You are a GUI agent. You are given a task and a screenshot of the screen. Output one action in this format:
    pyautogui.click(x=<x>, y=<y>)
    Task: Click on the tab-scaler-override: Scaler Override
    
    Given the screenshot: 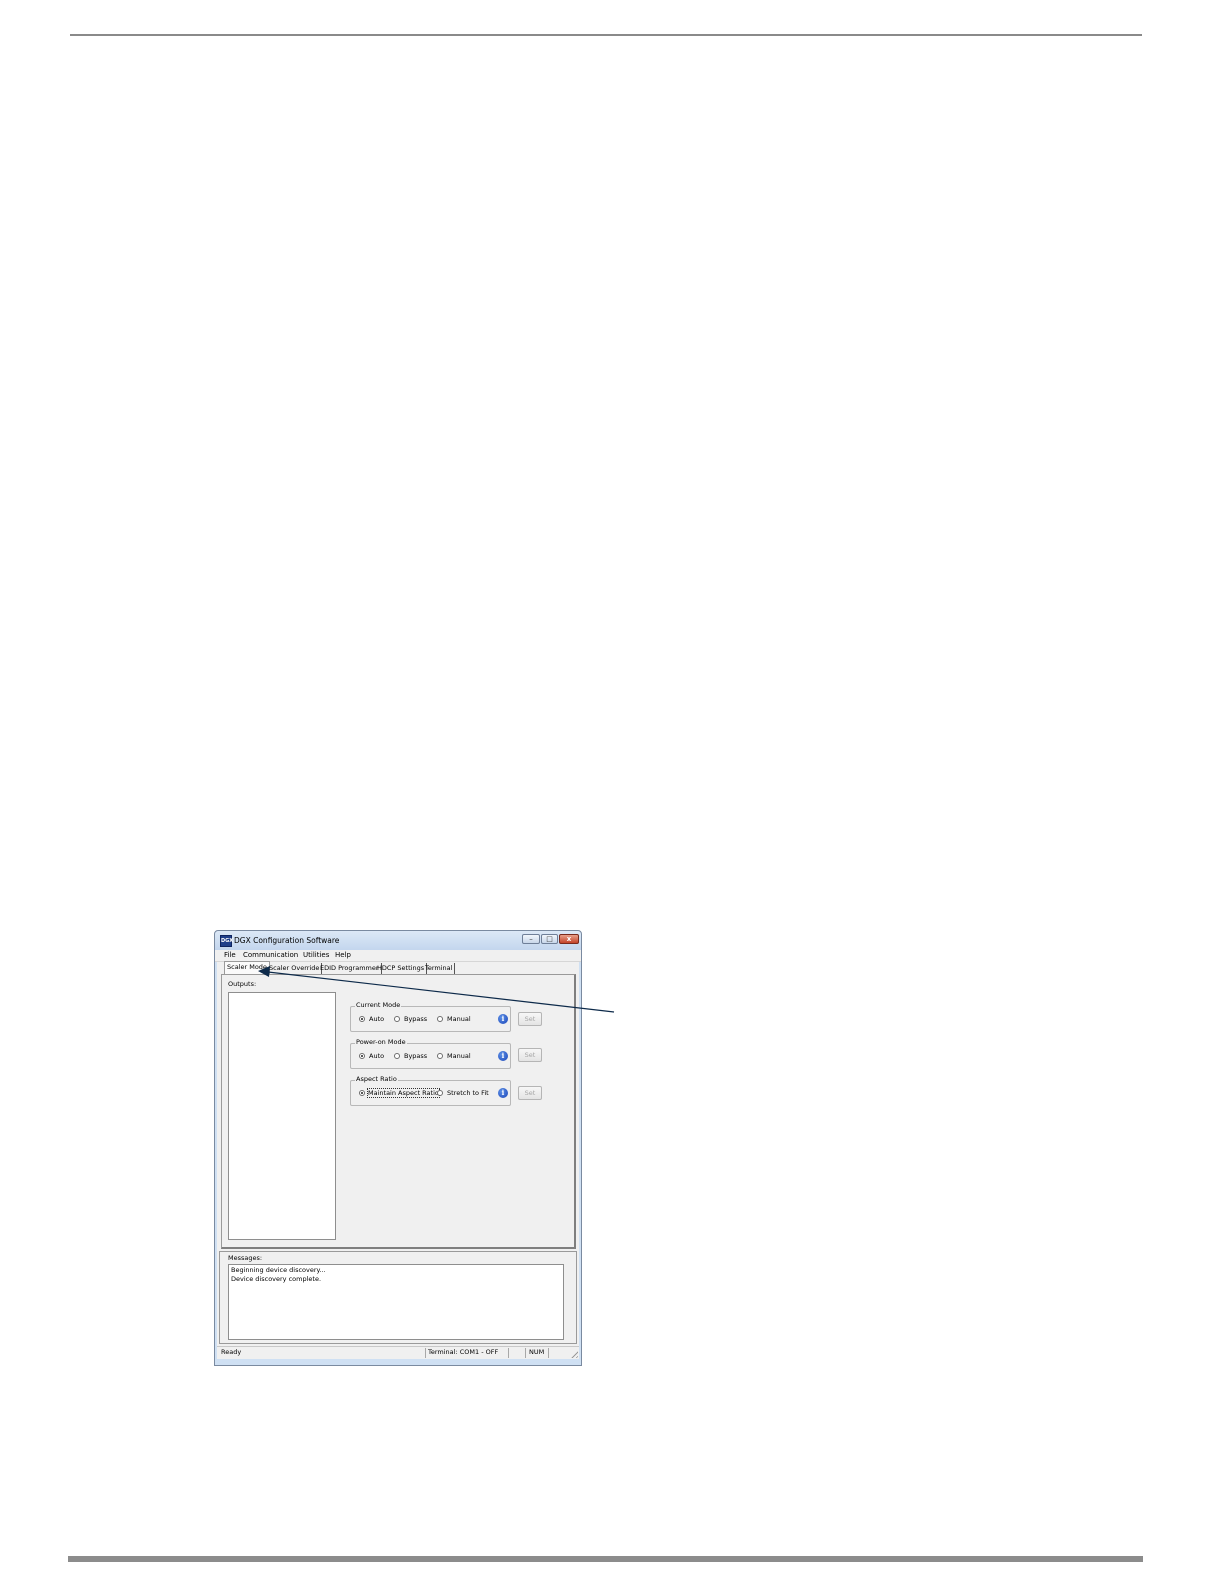 What is the action you would take?
    pyautogui.click(x=295, y=968)
    